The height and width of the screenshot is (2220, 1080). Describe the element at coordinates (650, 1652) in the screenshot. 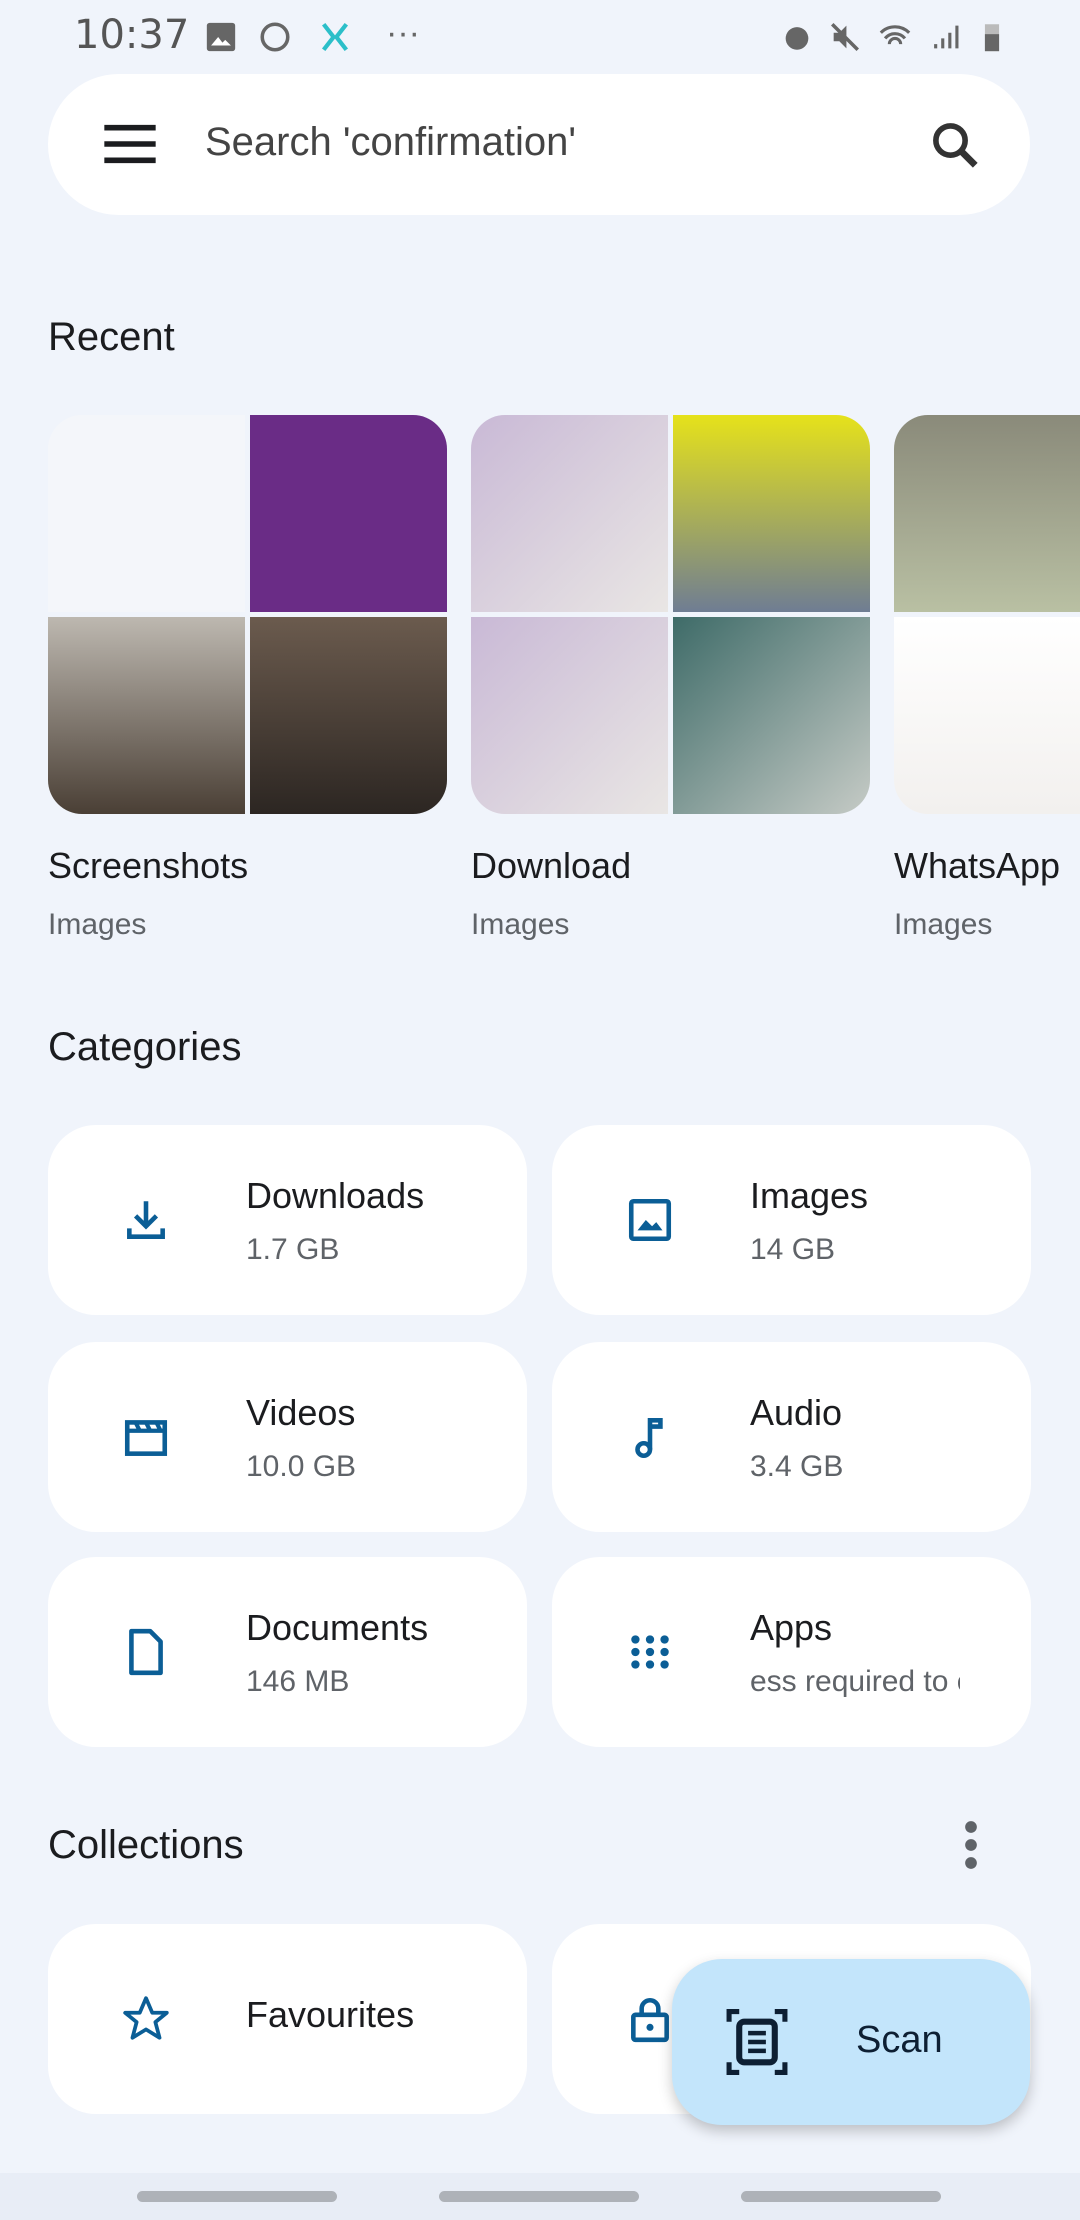

I see `apps-grid-icon` at that location.